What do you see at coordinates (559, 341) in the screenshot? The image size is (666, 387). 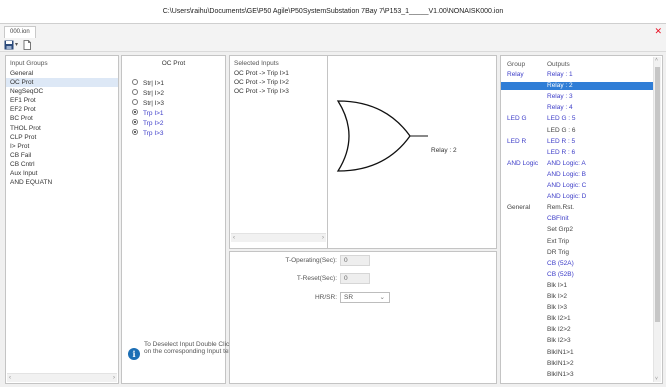 I see `output-value: Blk I2>3` at bounding box center [559, 341].